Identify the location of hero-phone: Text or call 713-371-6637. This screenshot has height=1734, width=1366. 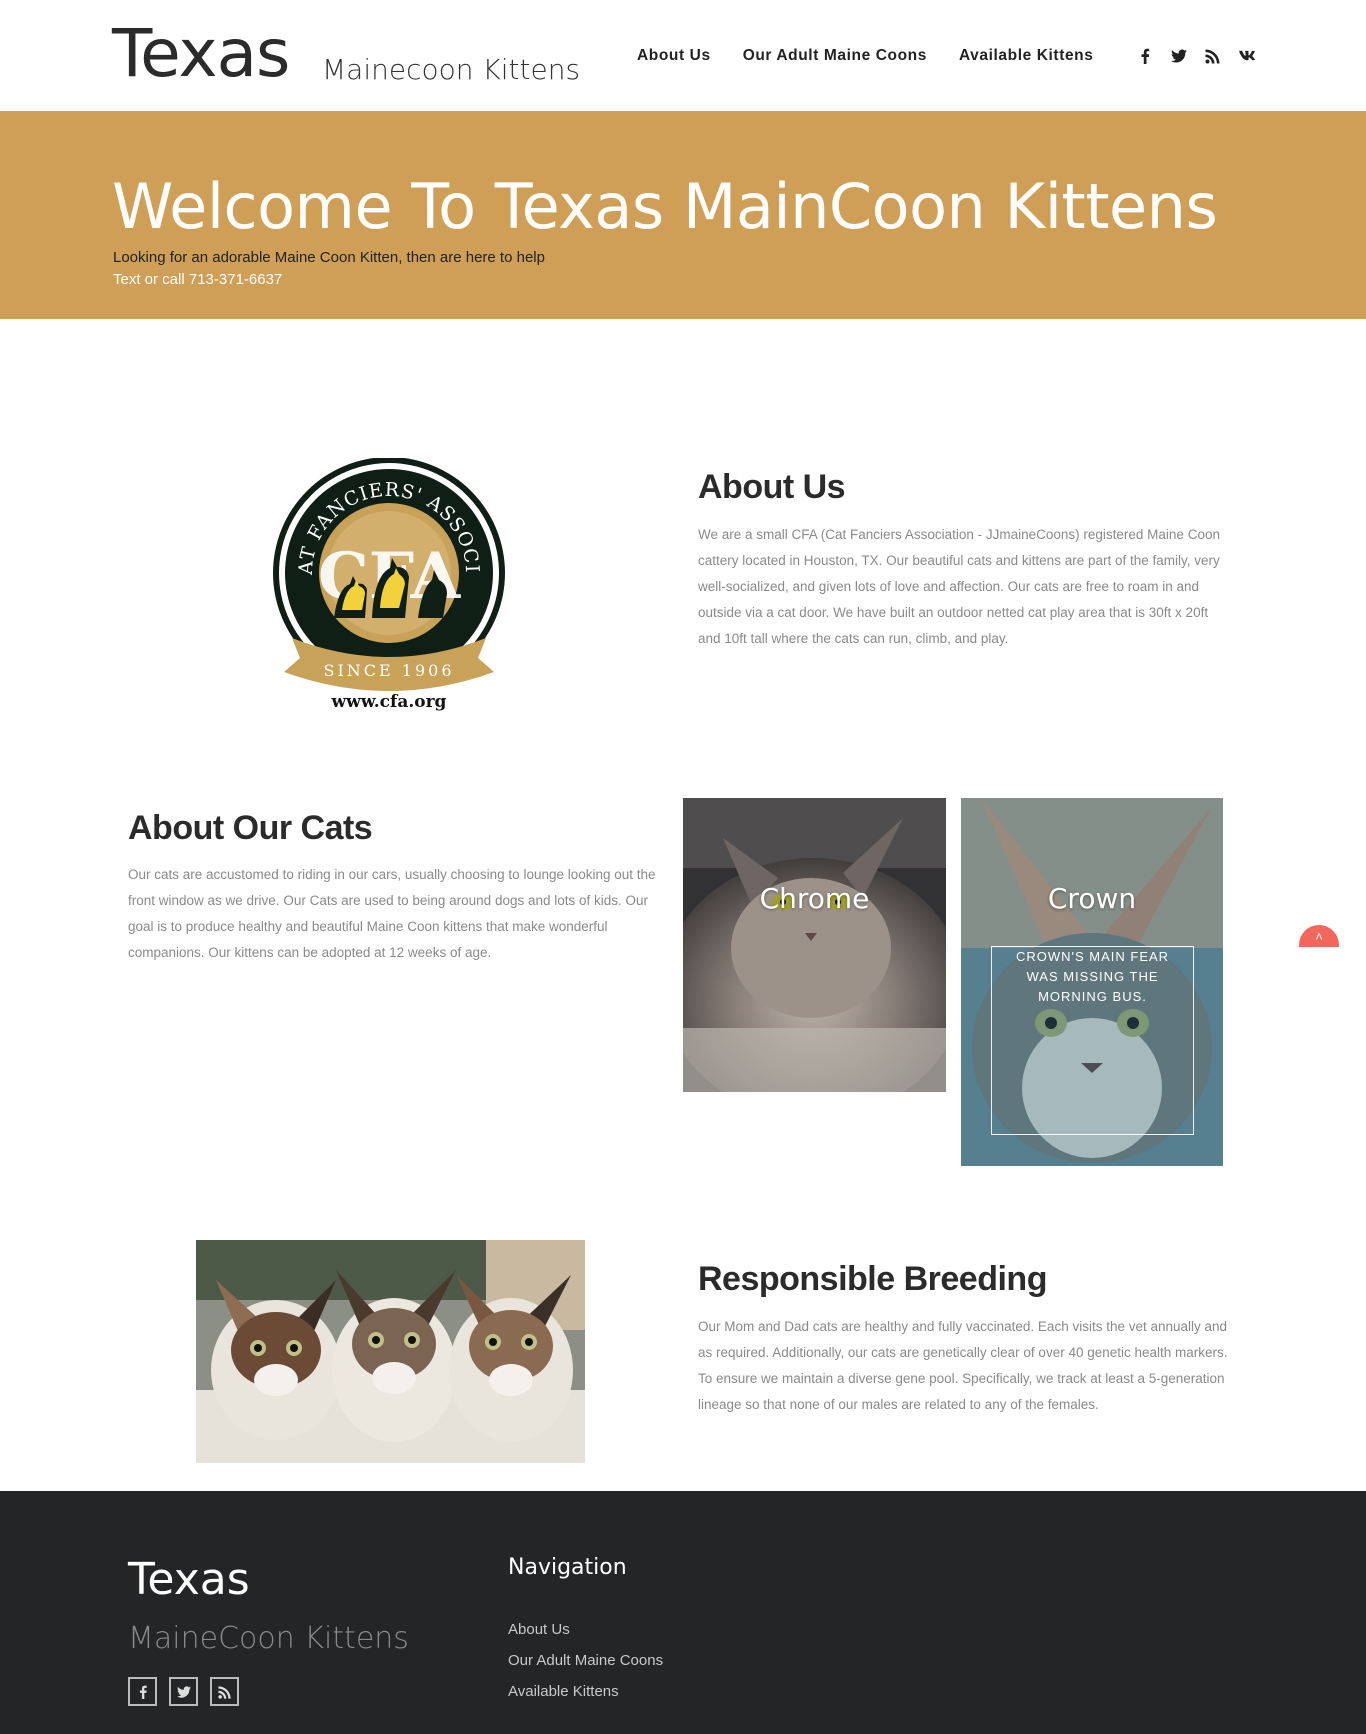
(198, 279).